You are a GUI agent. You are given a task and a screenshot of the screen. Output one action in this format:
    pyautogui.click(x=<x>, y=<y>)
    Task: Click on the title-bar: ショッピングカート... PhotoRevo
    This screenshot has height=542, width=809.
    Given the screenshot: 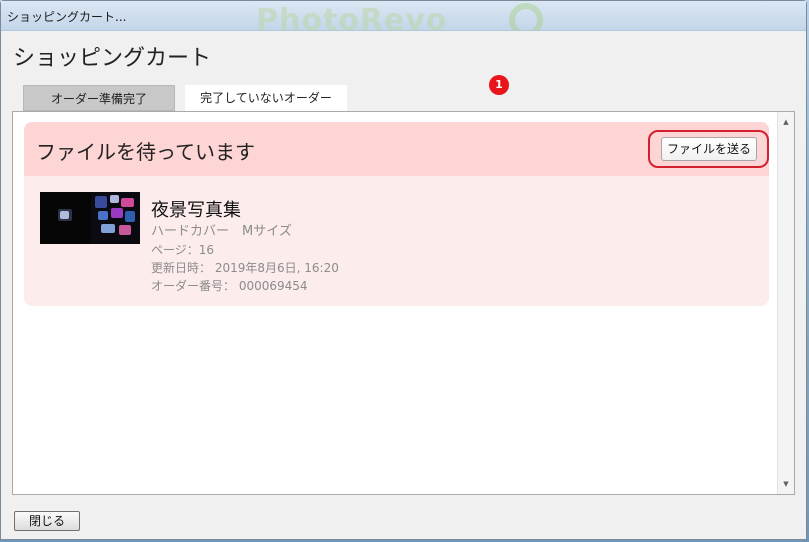 What is the action you would take?
    pyautogui.click(x=403, y=16)
    